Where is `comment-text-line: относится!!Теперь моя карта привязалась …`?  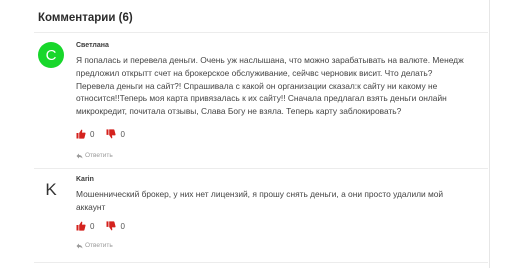 comment-text-line: относится!!Теперь моя карта привязалась … is located at coordinates (261, 98).